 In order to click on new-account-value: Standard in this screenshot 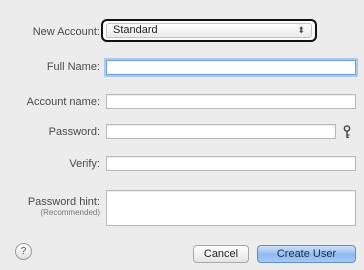, I will do `click(135, 30)`.